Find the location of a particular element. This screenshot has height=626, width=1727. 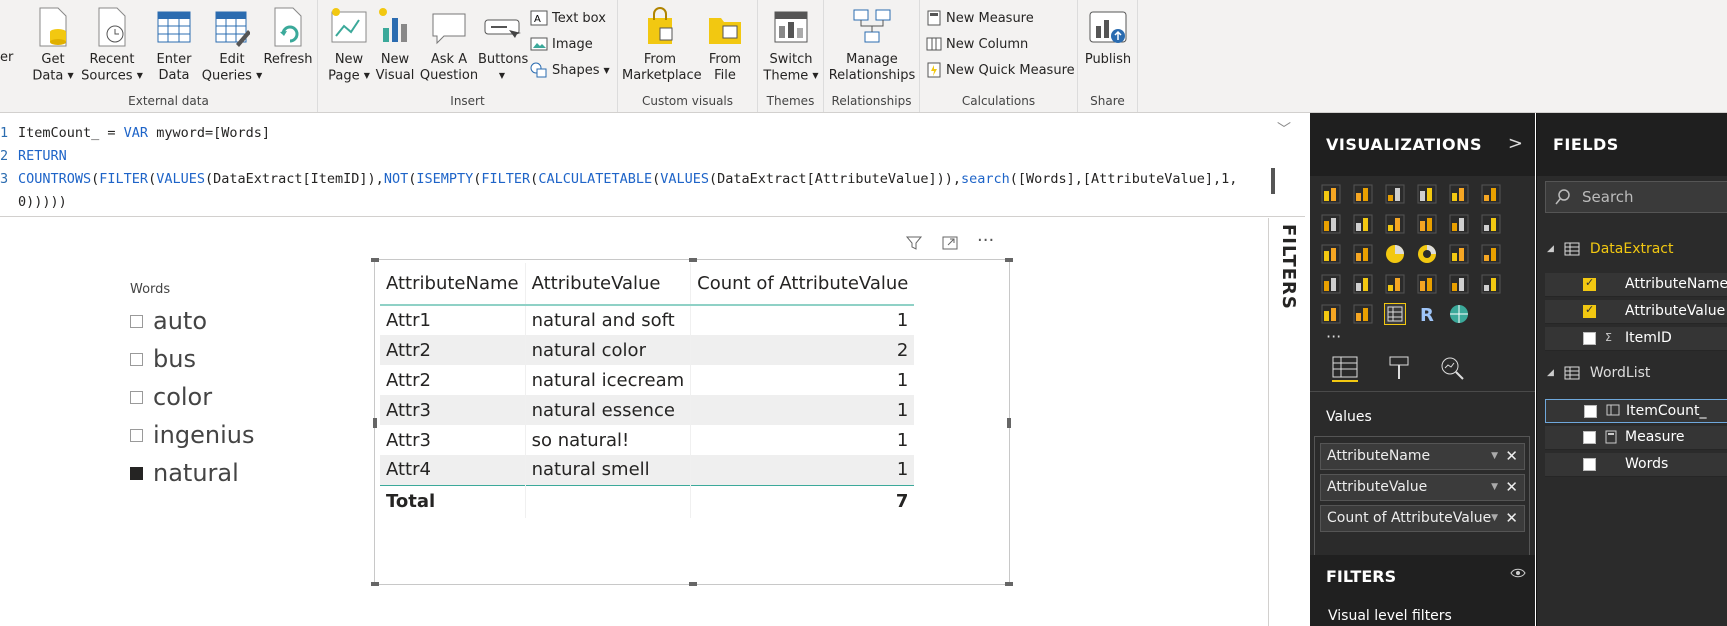

globe-icon is located at coordinates (1459, 314).